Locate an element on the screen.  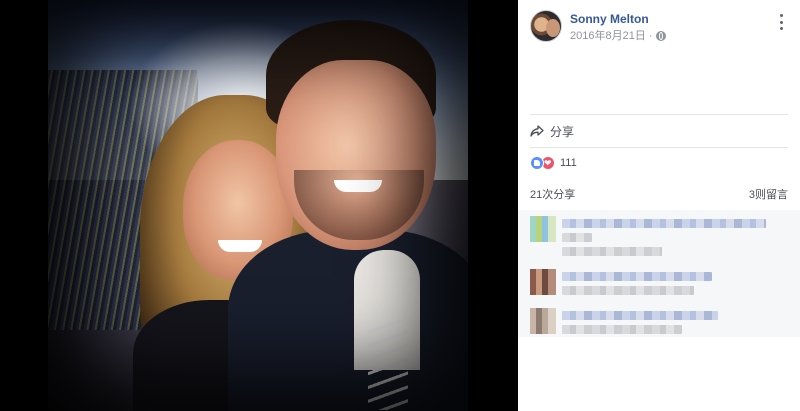
share-button: 分享 is located at coordinates (659, 131).